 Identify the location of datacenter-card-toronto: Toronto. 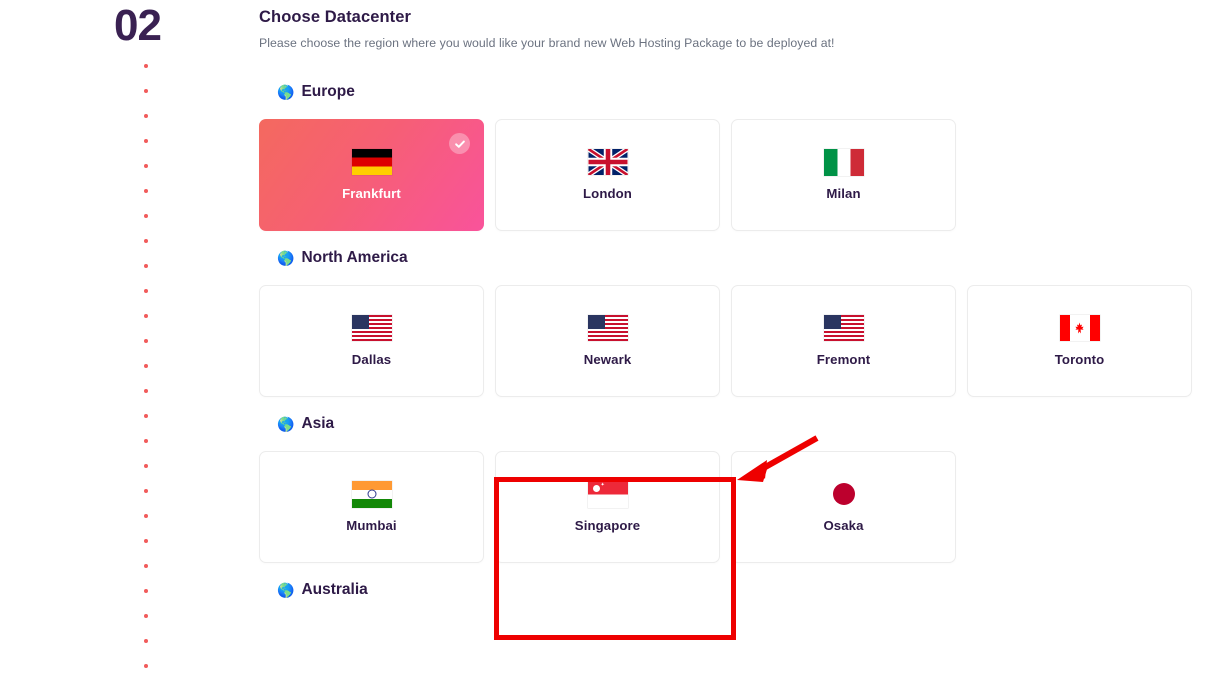
(1079, 341).